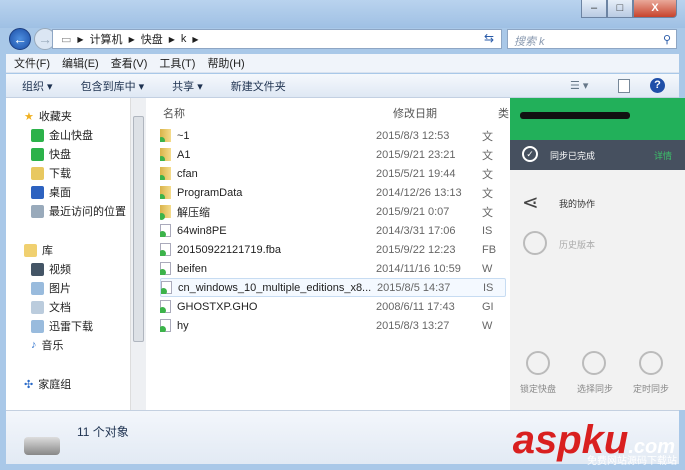 This screenshot has height=470, width=685. What do you see at coordinates (106, 39) in the screenshot?
I see `breadcrumb-computer: 计算机` at bounding box center [106, 39].